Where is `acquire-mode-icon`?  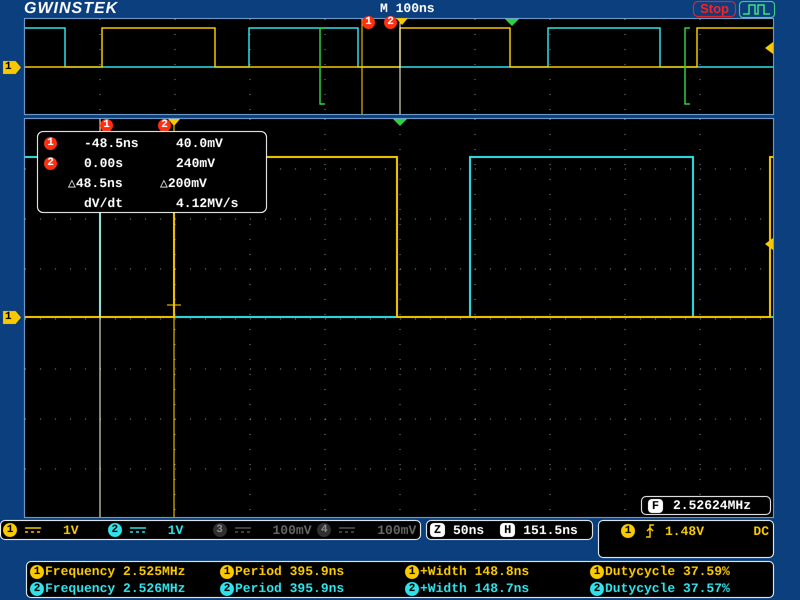
acquire-mode-icon is located at coordinates (757, 9).